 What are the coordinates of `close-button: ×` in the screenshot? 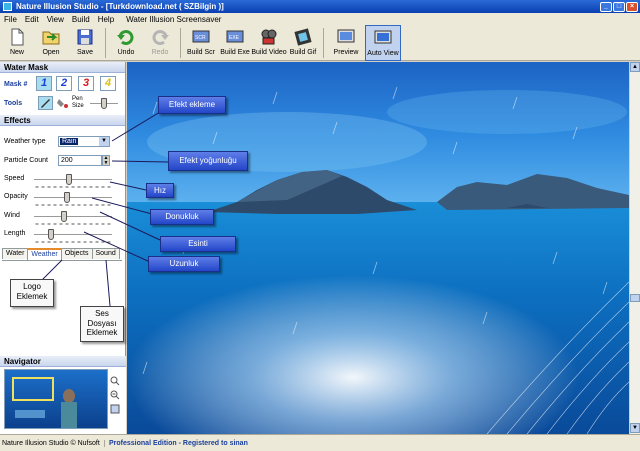 It's located at (632, 6).